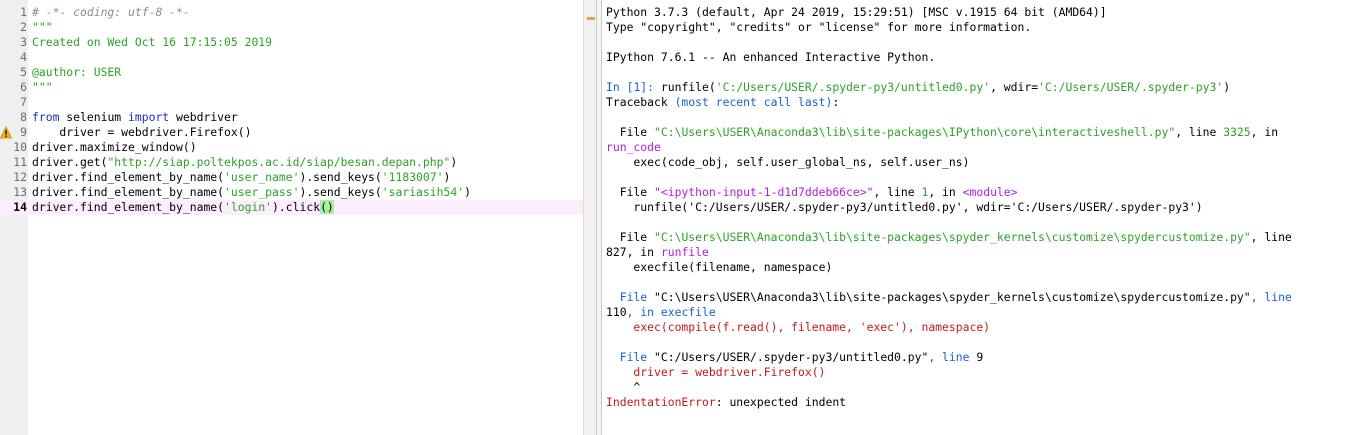 Image resolution: width=1345 pixels, height=435 pixels. I want to click on console-token: ^, so click(623, 387).